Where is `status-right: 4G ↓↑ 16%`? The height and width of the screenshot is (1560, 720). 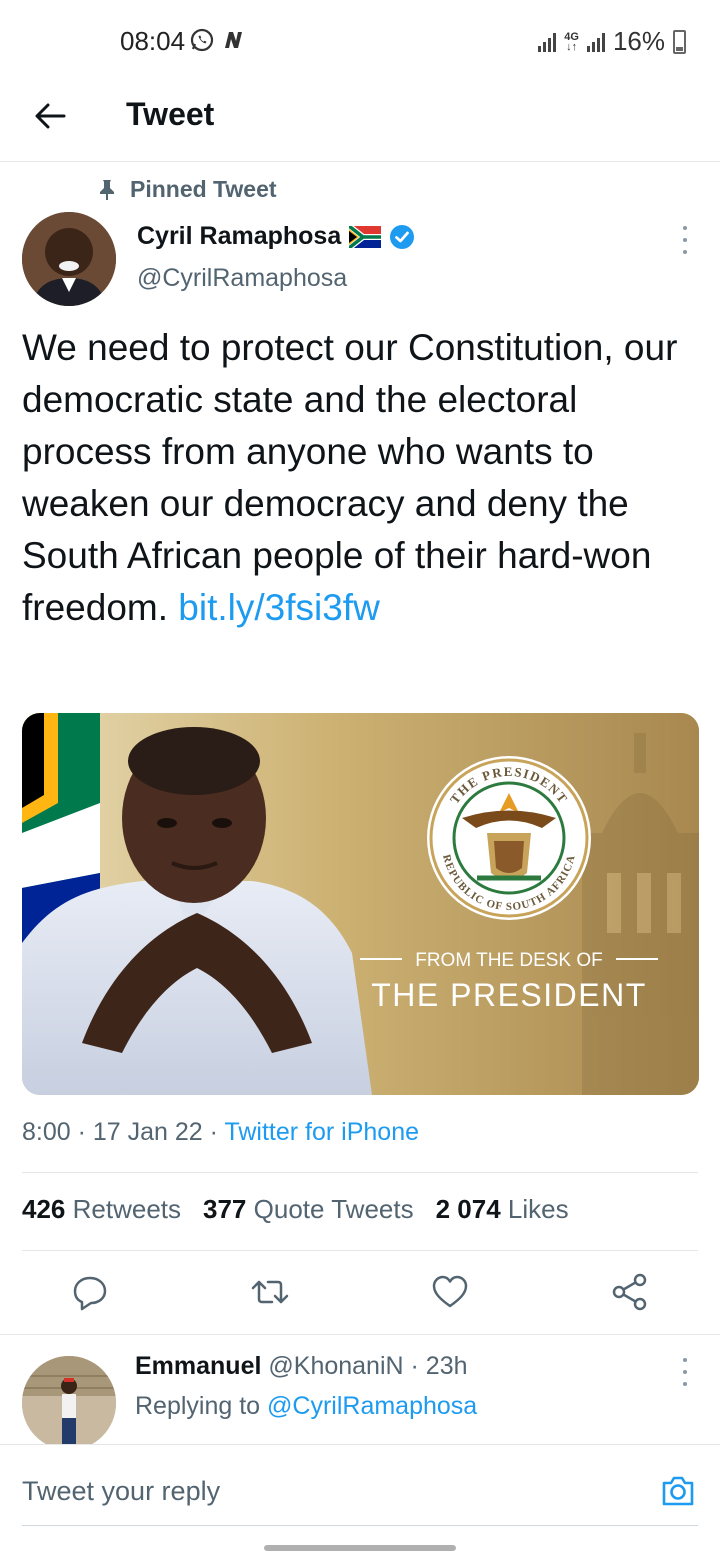
status-right: 4G ↓↑ 16% is located at coordinates (612, 41).